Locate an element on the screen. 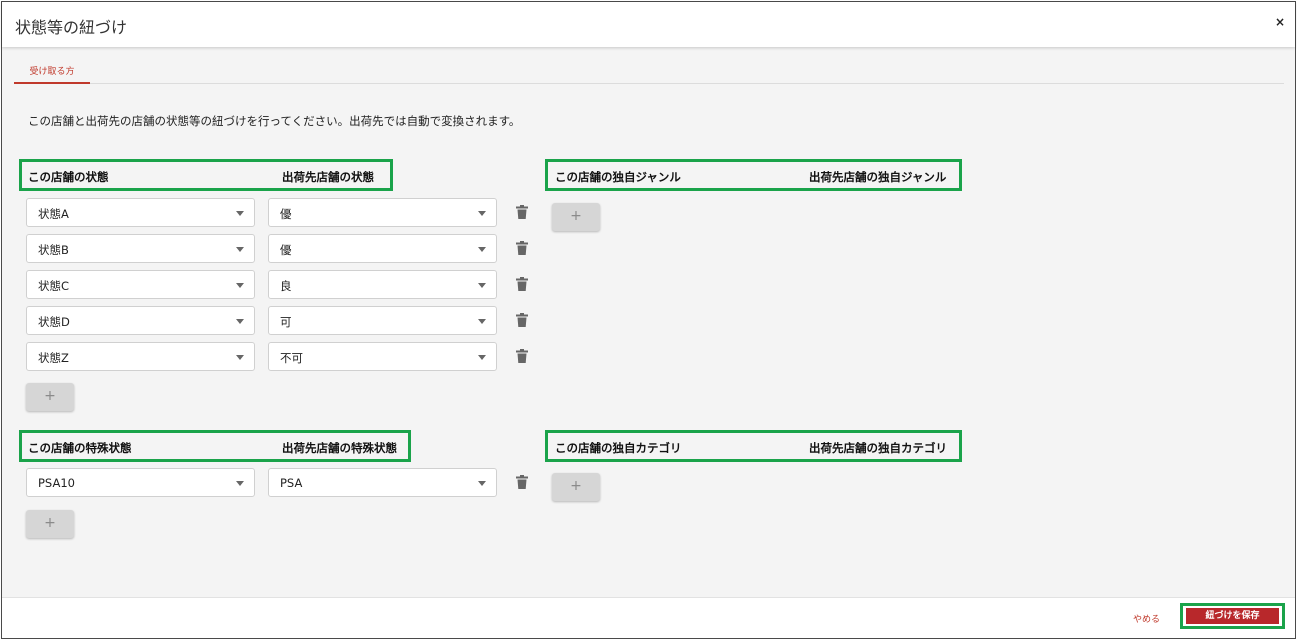 The height and width of the screenshot is (640, 1297). save-button-highlight: 紐づけを保存 is located at coordinates (1232, 616).